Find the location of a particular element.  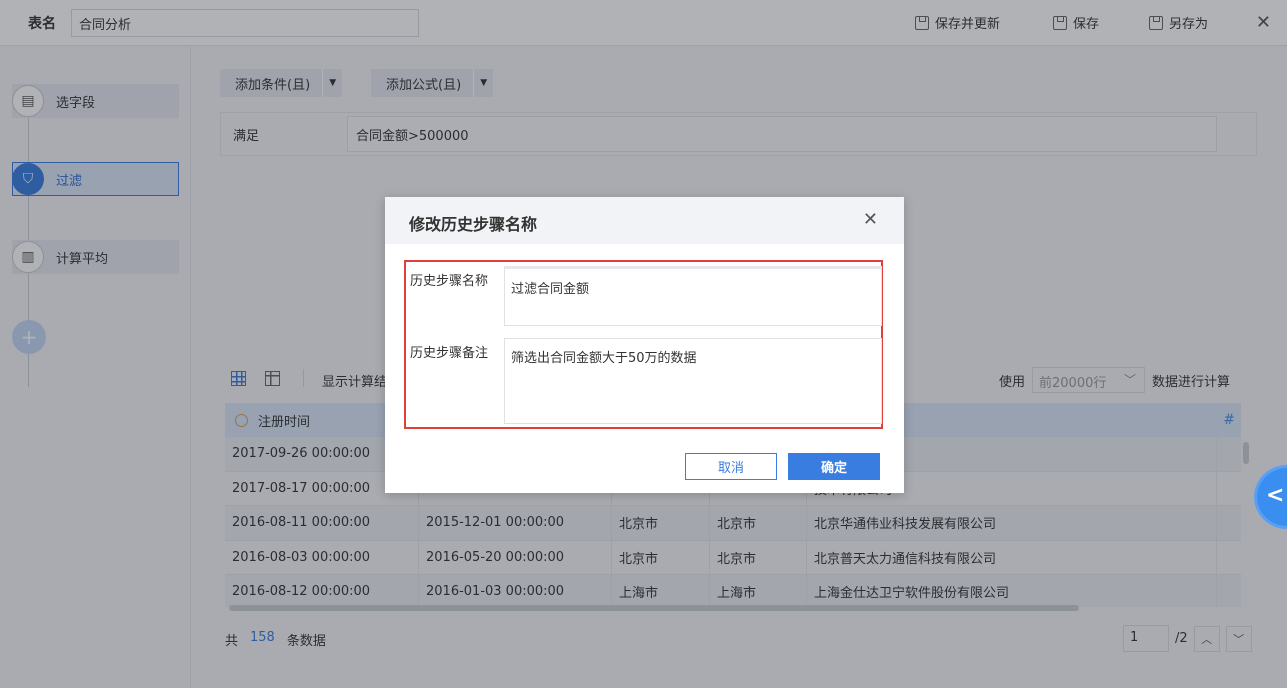

confirm-button: 确定 is located at coordinates (834, 466).